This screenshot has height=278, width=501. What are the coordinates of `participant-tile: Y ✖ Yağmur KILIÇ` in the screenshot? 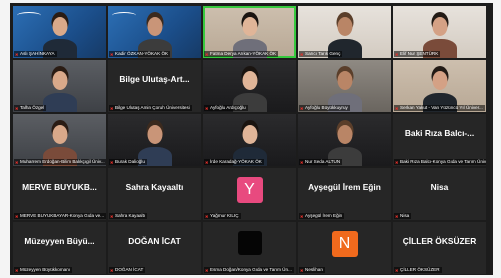 It's located at (249, 194).